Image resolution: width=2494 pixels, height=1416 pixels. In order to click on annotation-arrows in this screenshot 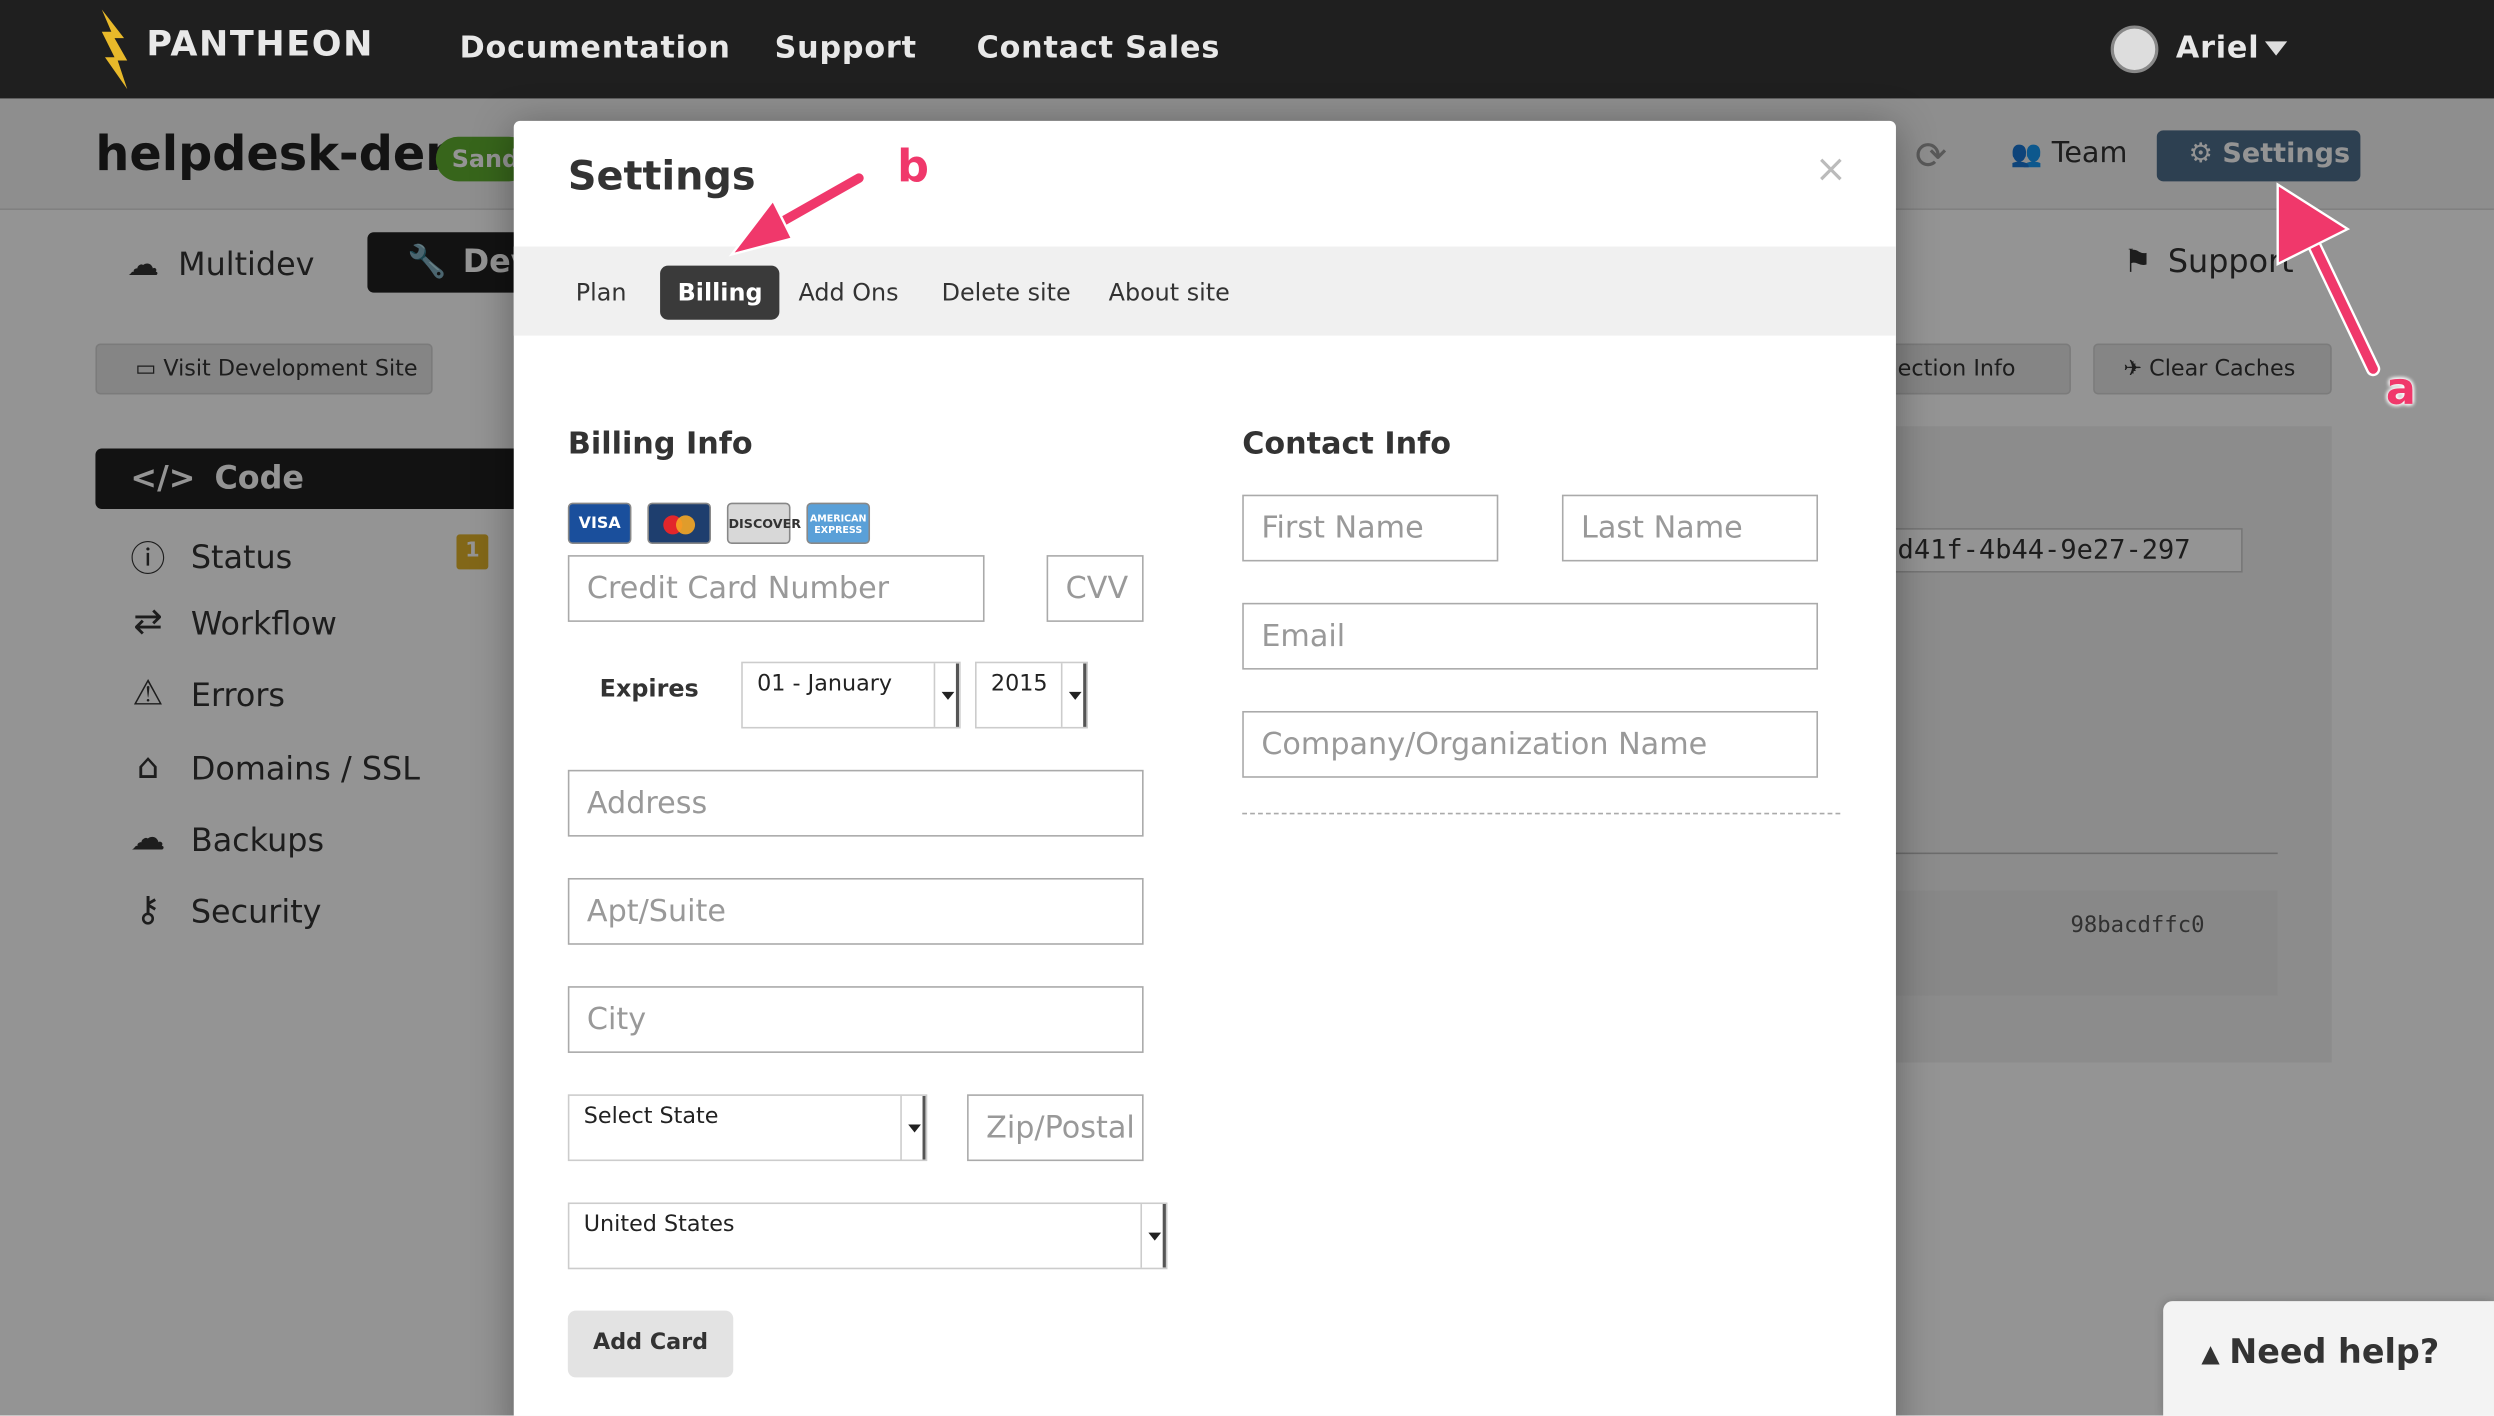, I will do `click(1554, 273)`.